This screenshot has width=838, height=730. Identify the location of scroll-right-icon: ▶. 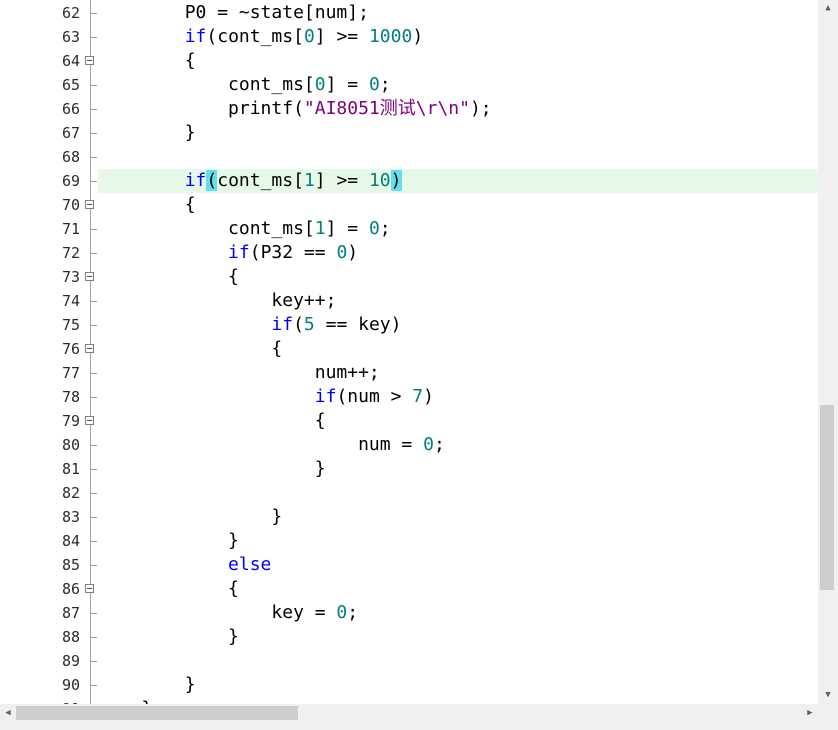
(810, 713).